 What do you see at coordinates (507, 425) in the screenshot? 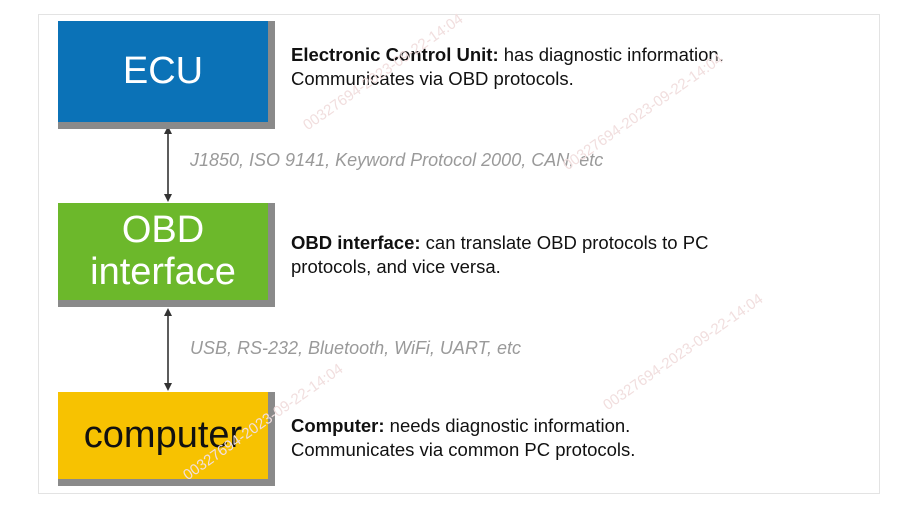
I see `computer-description-text: needs diagnostic information.` at bounding box center [507, 425].